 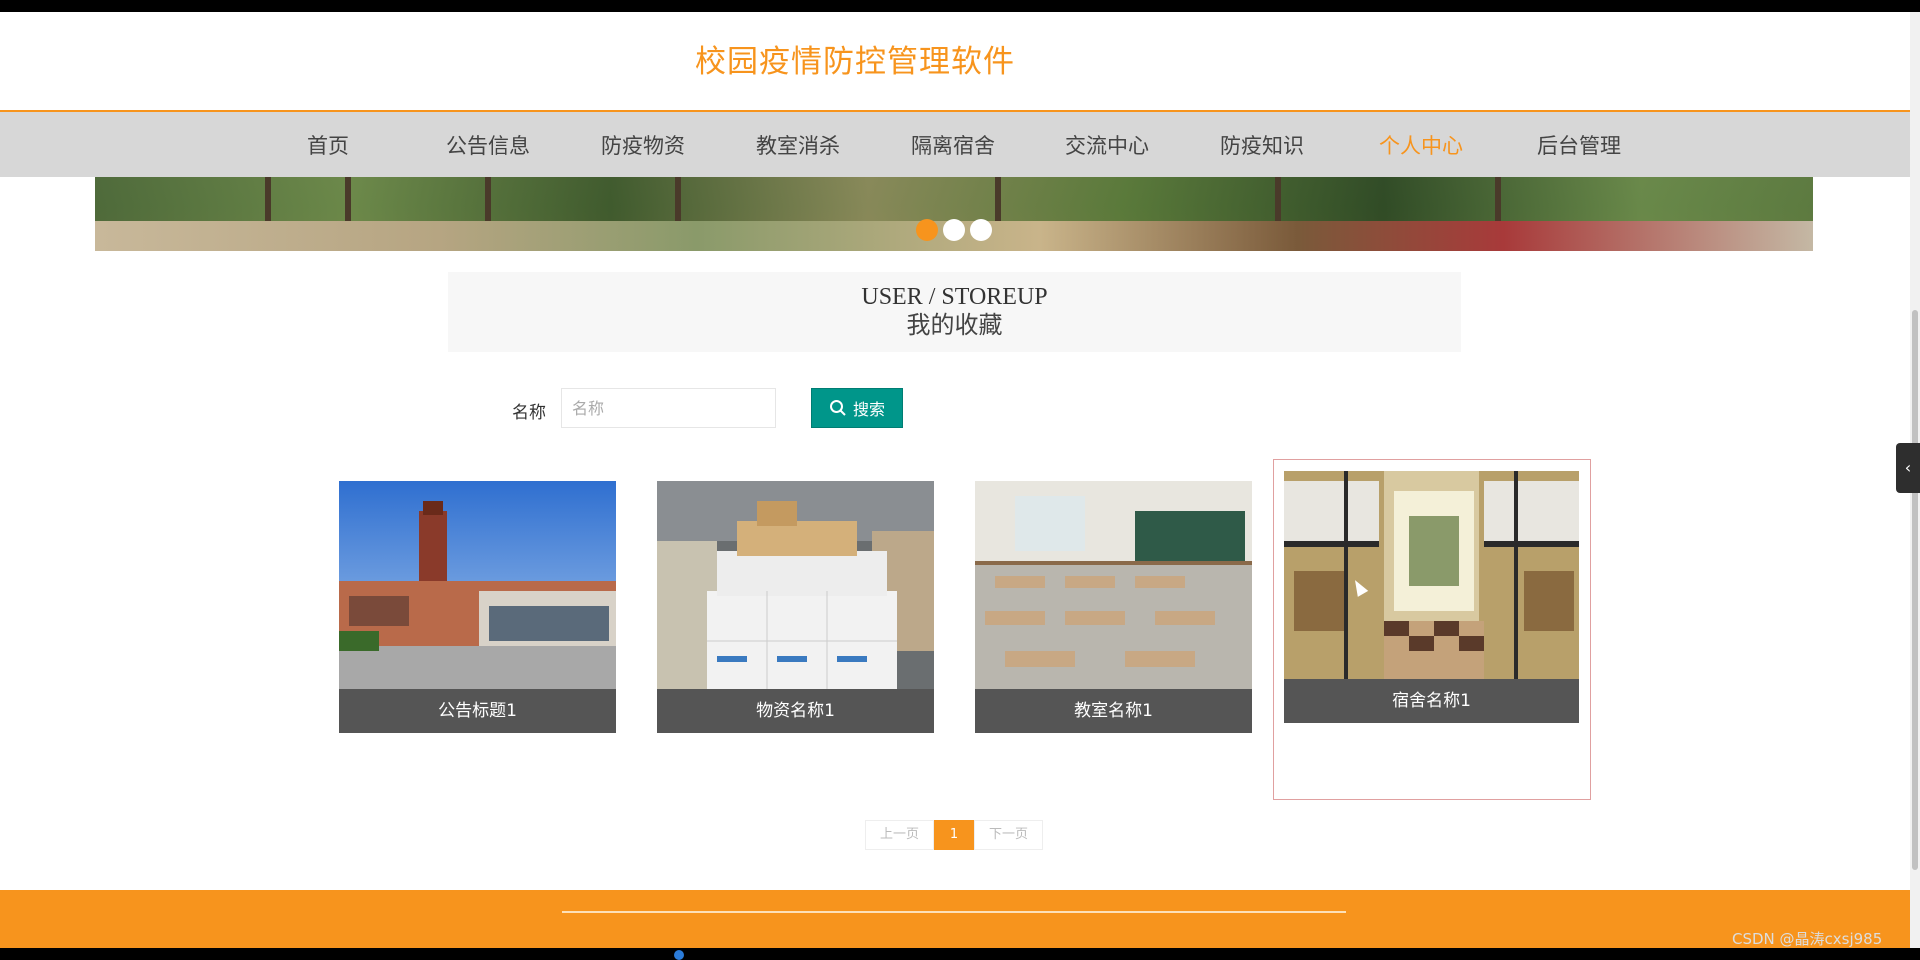 What do you see at coordinates (855, 61) in the screenshot?
I see `site-title: 校园疫情防控管理软件` at bounding box center [855, 61].